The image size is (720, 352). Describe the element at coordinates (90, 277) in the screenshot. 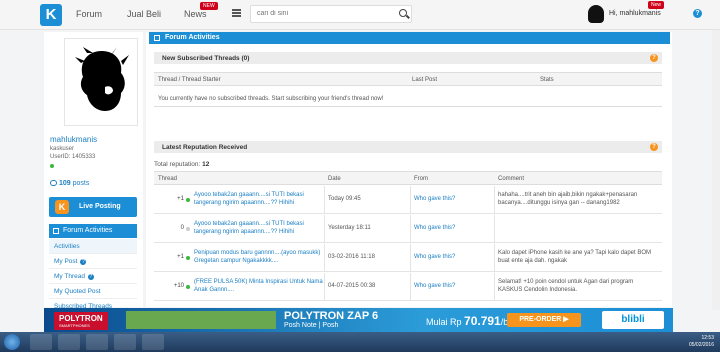

I see `my-thread-help-icon: ?` at that location.